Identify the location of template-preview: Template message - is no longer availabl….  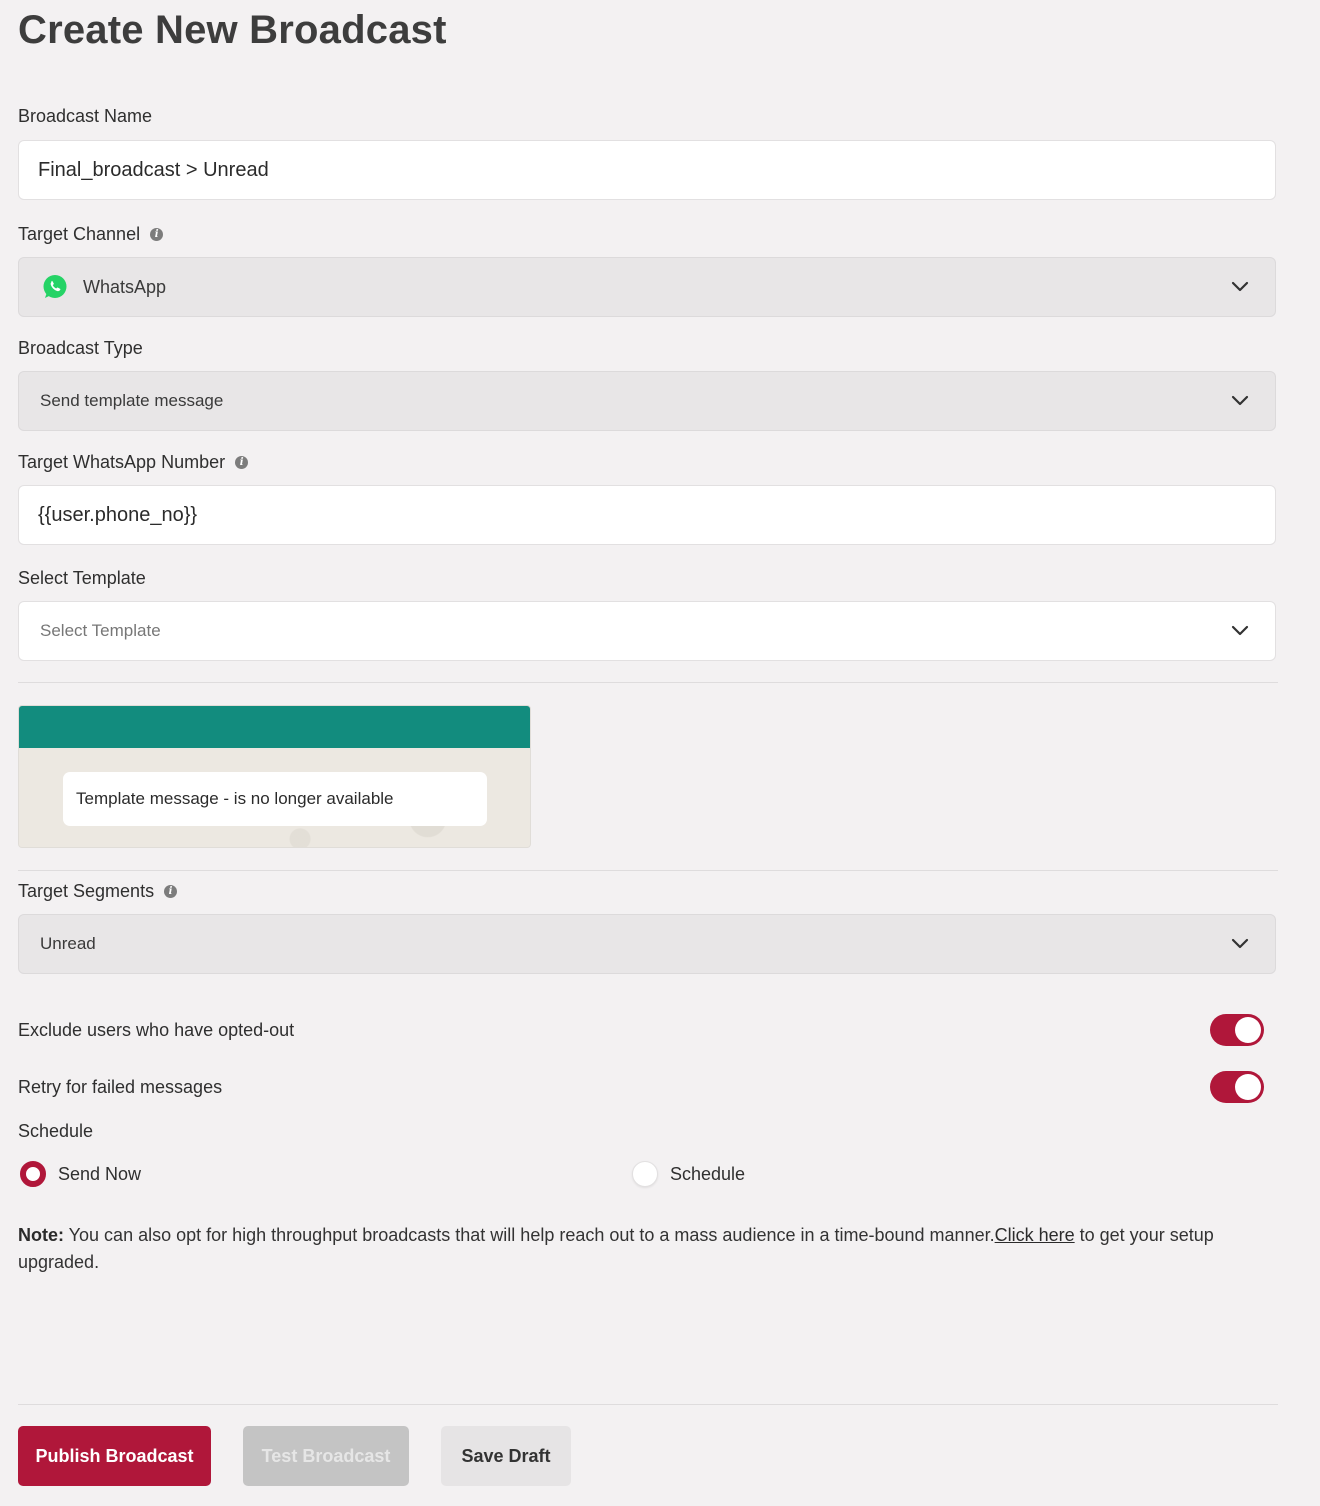
(274, 776).